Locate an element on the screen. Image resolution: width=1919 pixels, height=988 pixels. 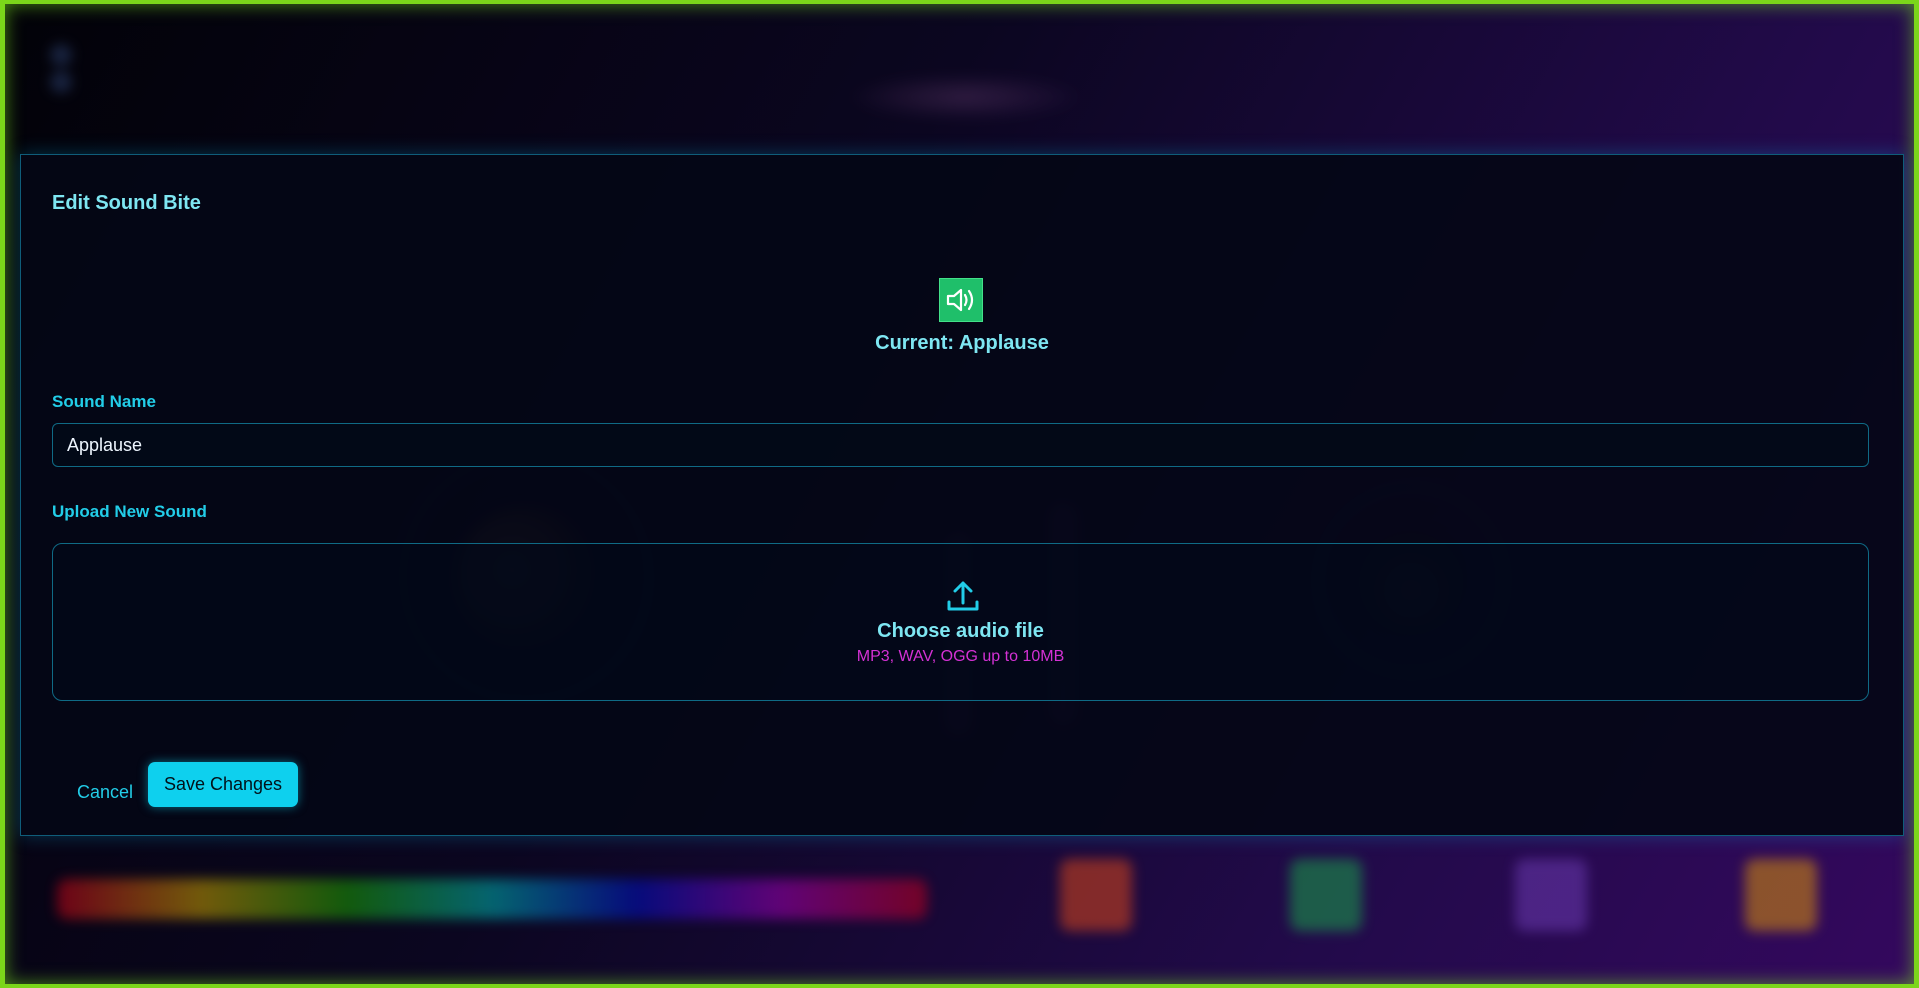
upload-format-hint: MP3, WAV, OGG up to 10MB is located at coordinates (960, 656).